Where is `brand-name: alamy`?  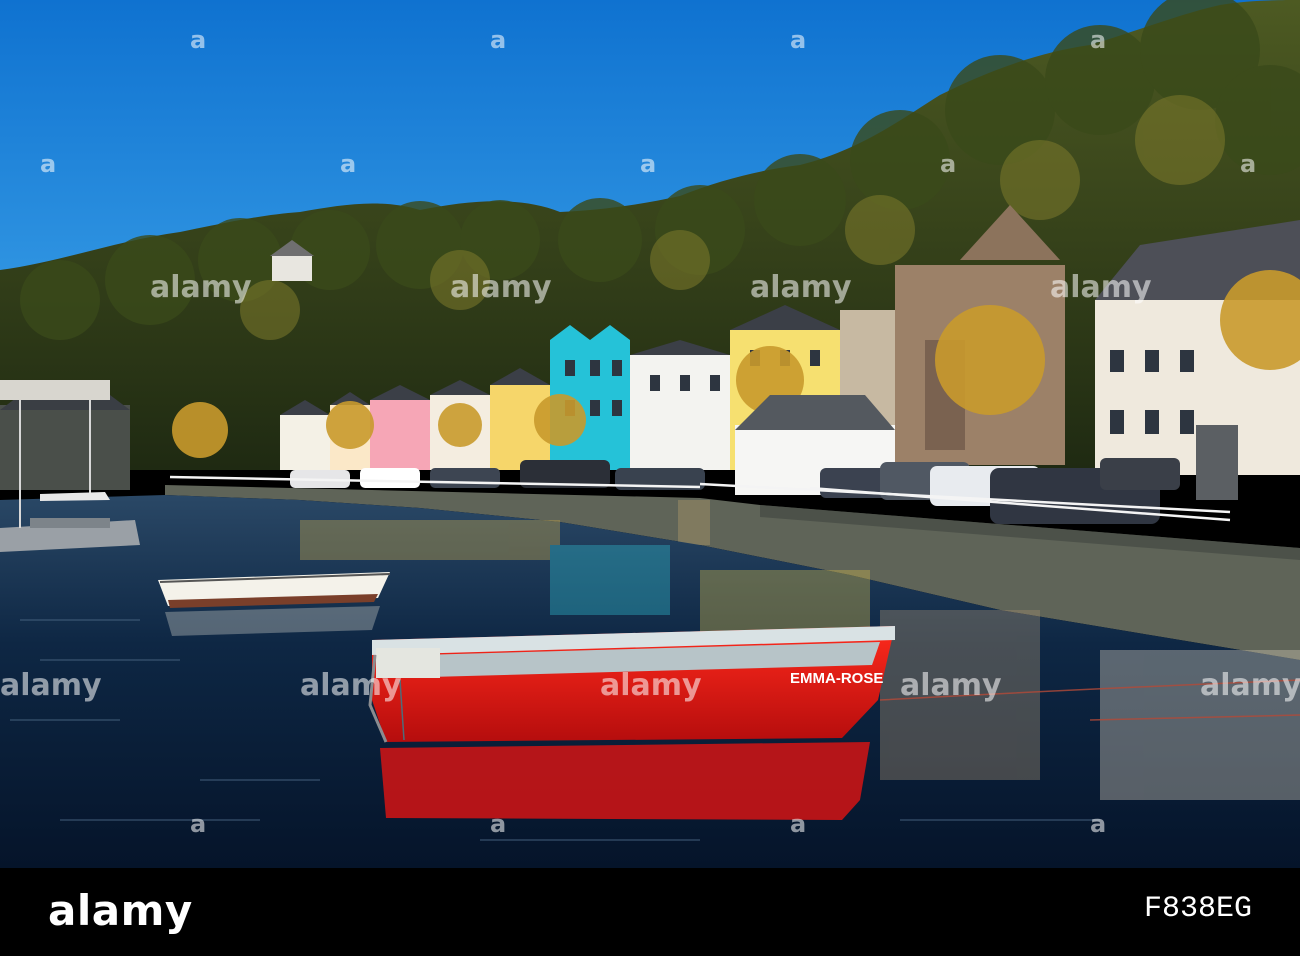
brand-name: alamy is located at coordinates (120, 910).